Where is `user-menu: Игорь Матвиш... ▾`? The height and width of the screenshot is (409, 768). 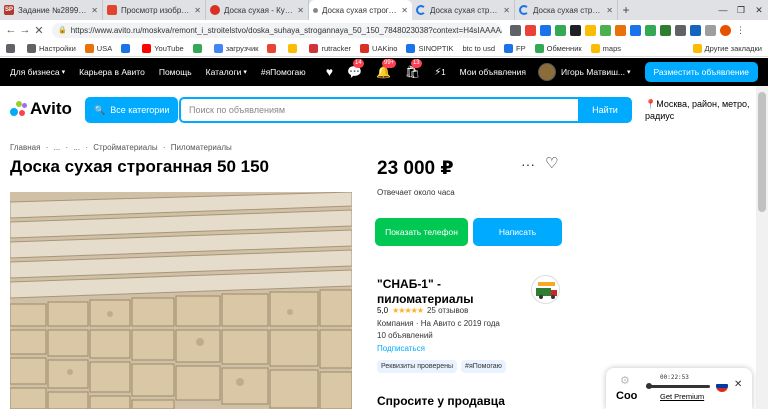
user-menu: Игорь Матвиш... ▾ is located at coordinates (584, 72).